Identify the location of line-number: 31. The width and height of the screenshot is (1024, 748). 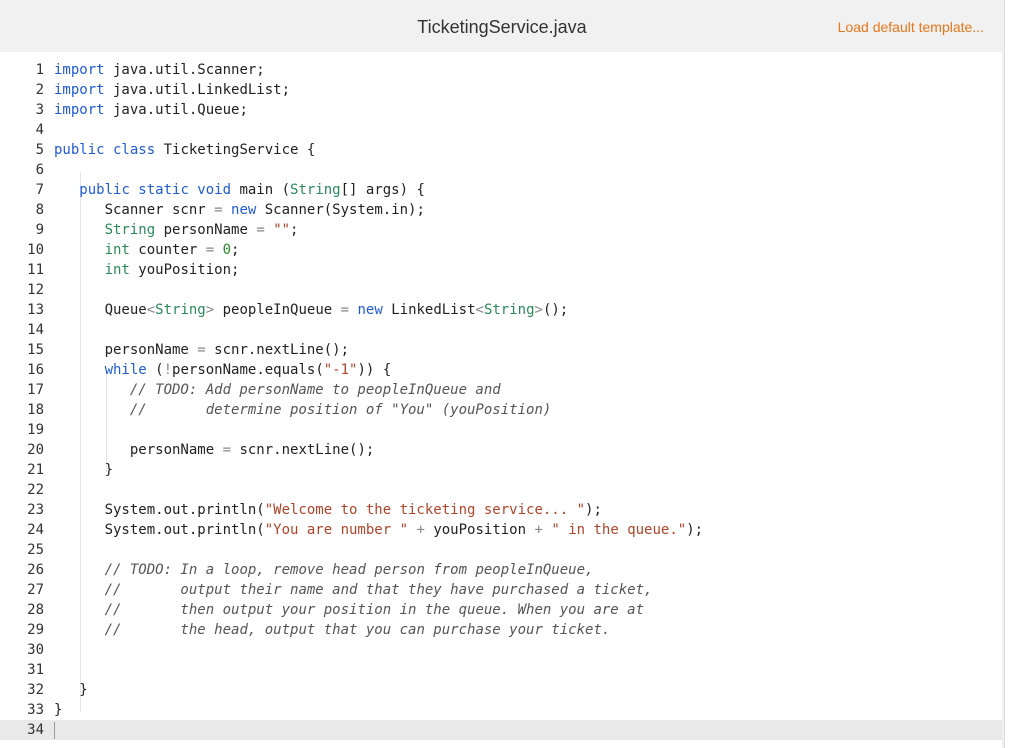
(35, 670).